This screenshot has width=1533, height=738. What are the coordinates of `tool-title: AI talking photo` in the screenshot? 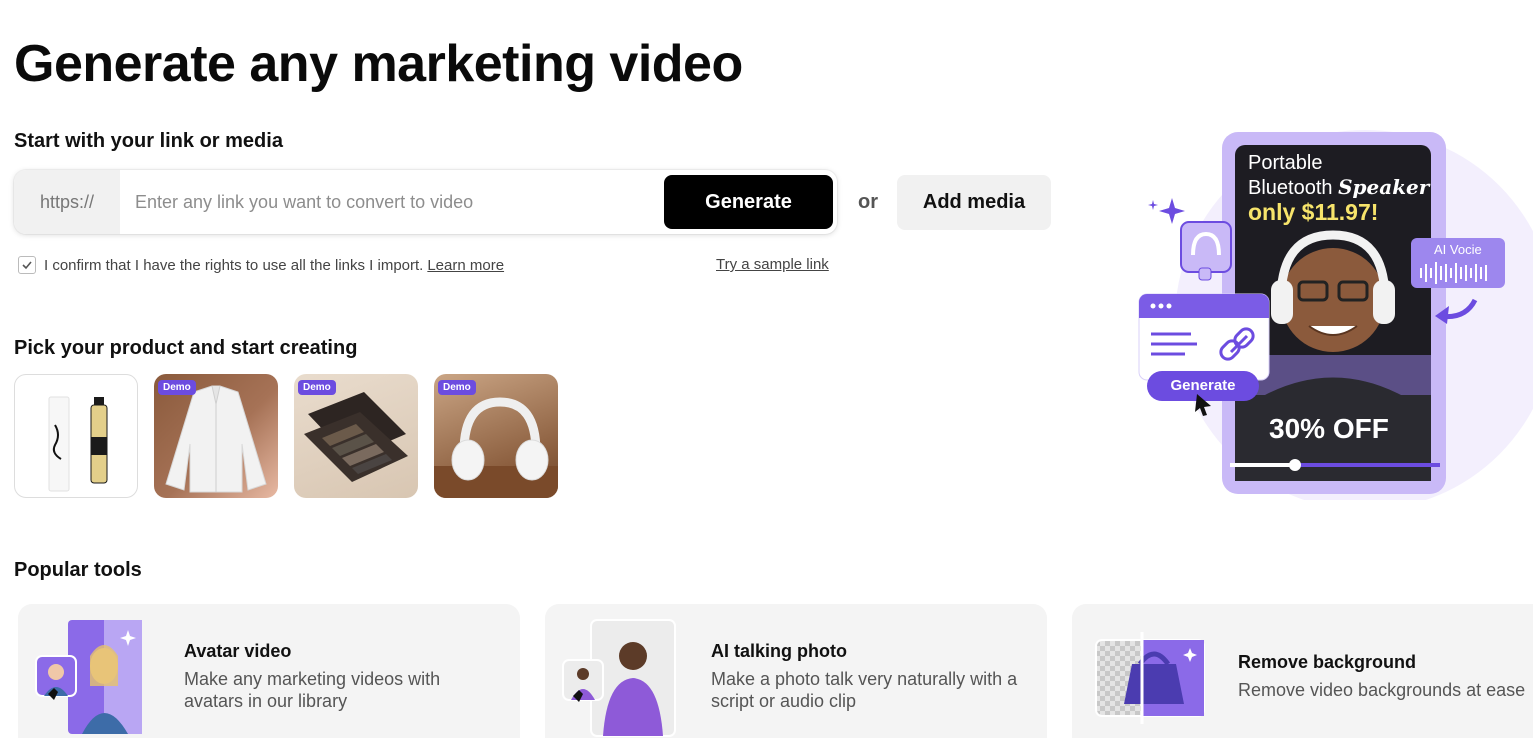 It's located at (779, 651).